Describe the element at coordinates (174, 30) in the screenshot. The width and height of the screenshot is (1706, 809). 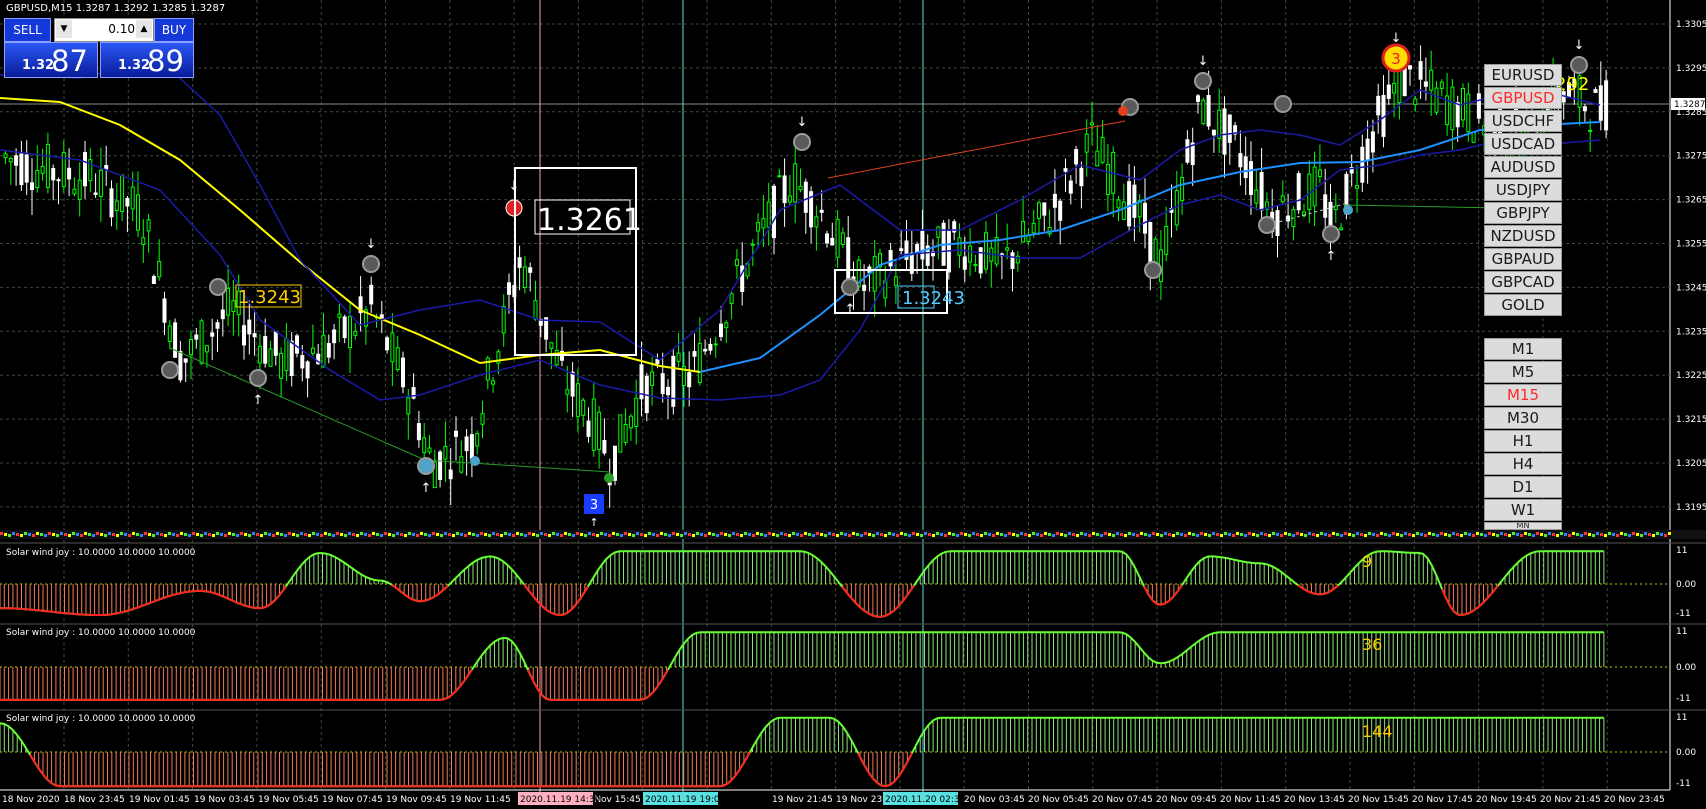
I see `buy-button: BUY` at that location.